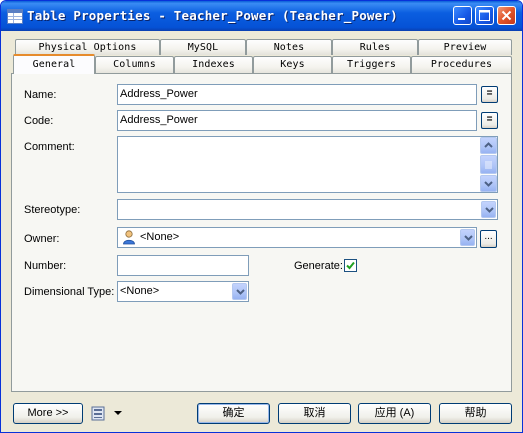 The width and height of the screenshot is (523, 433). What do you see at coordinates (307, 209) in the screenshot?
I see `stereotype-combobox` at bounding box center [307, 209].